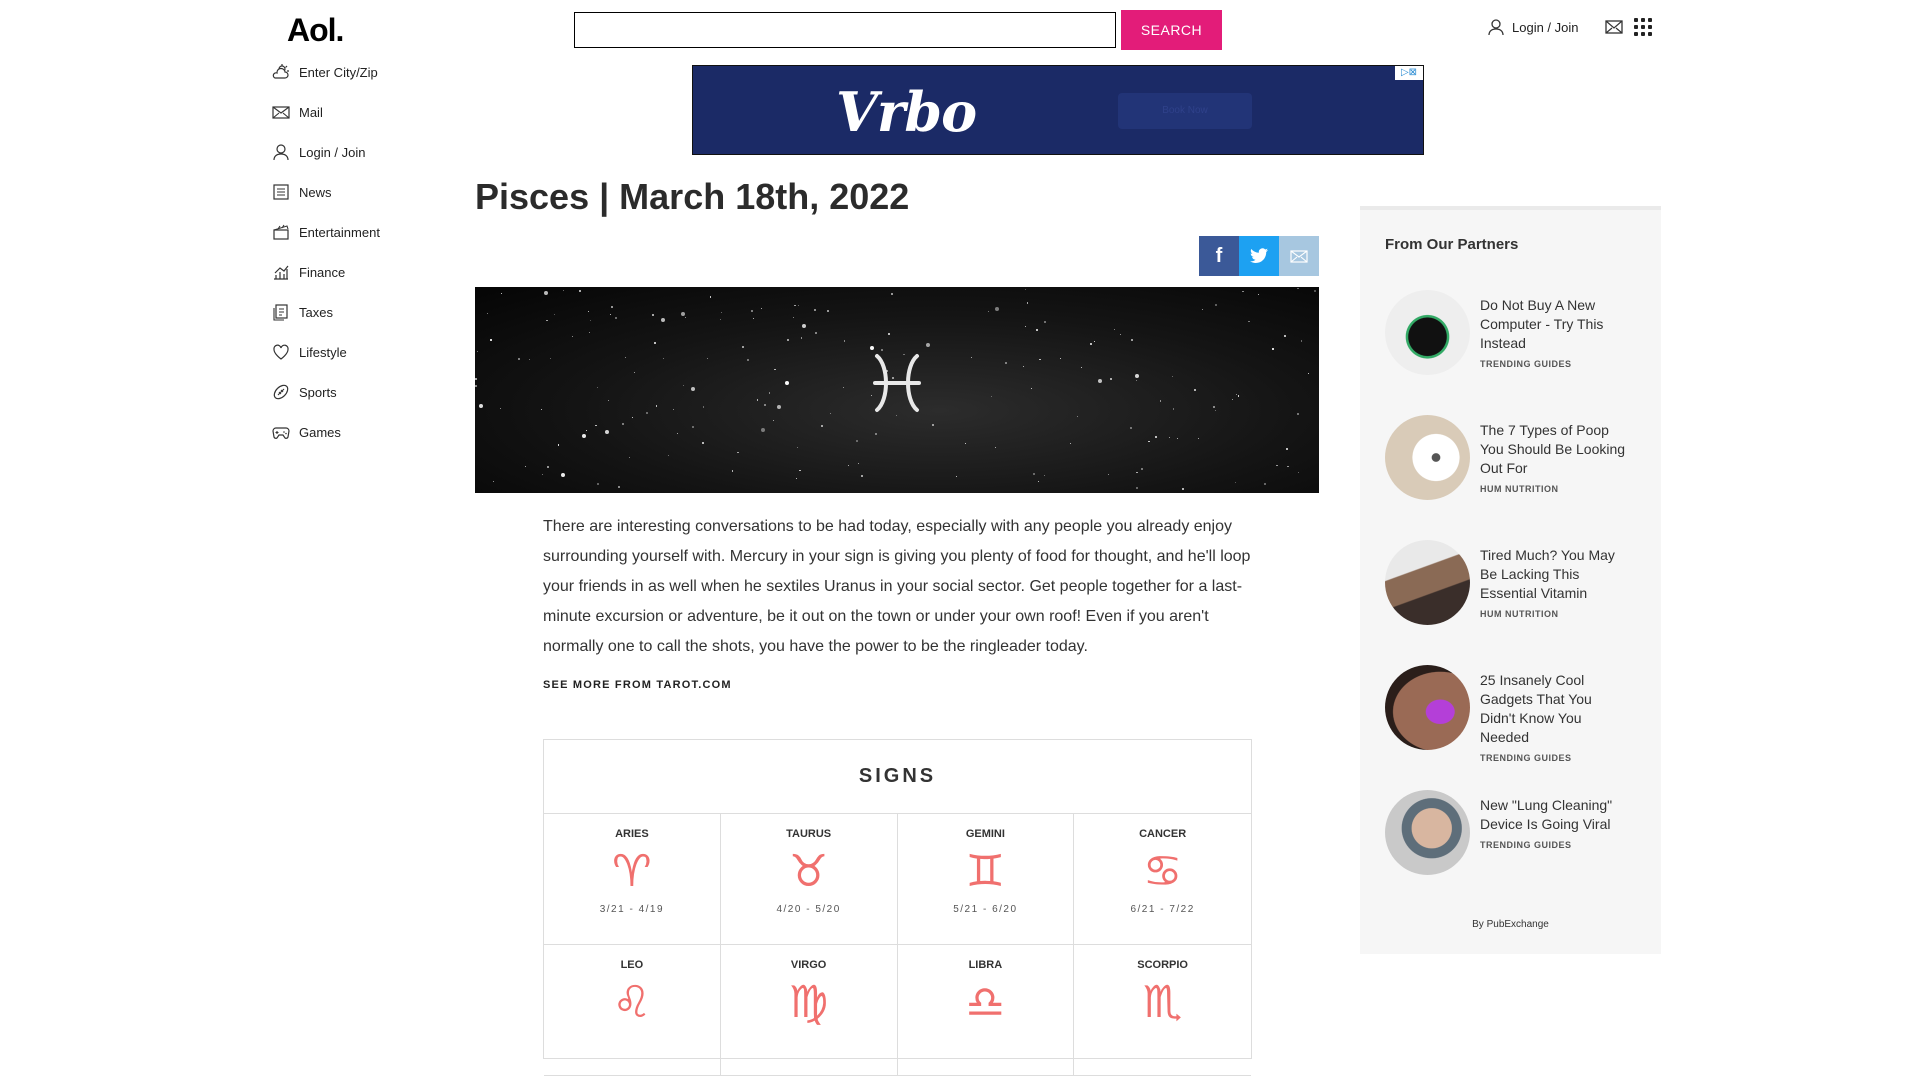 This screenshot has height=1076, width=1920. Describe the element at coordinates (347, 192) in the screenshot. I see `sidebar-item-news: News` at that location.